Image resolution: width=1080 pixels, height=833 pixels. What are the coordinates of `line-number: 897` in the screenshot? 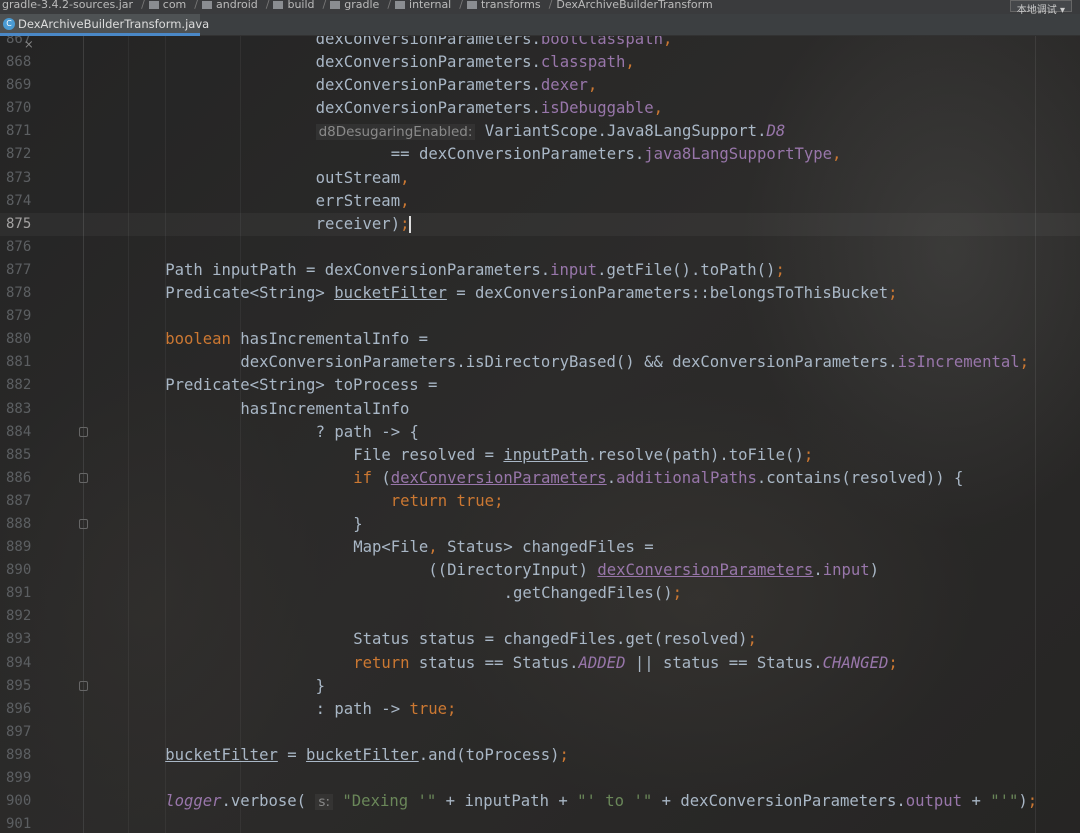 It's located at (19, 731).